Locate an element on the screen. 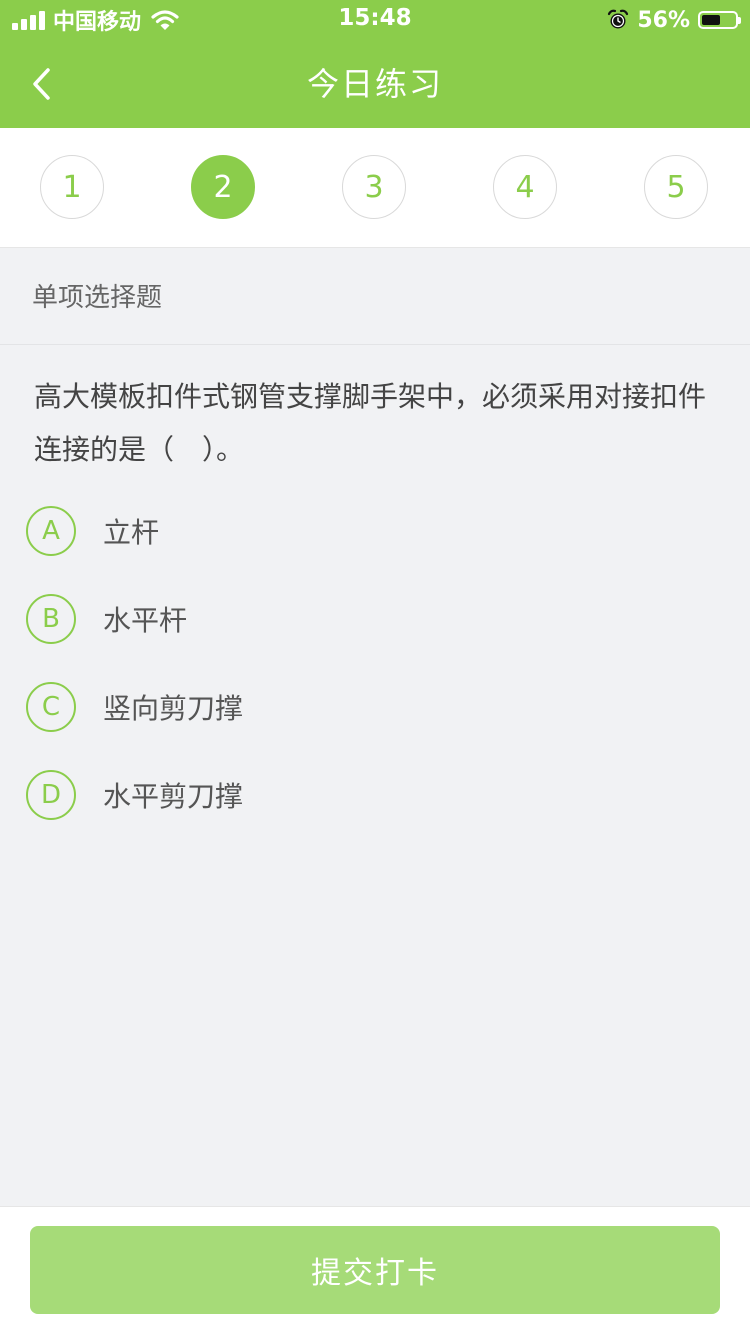 The height and width of the screenshot is (1334, 750). page-title: 今日练习 is located at coordinates (374, 84).